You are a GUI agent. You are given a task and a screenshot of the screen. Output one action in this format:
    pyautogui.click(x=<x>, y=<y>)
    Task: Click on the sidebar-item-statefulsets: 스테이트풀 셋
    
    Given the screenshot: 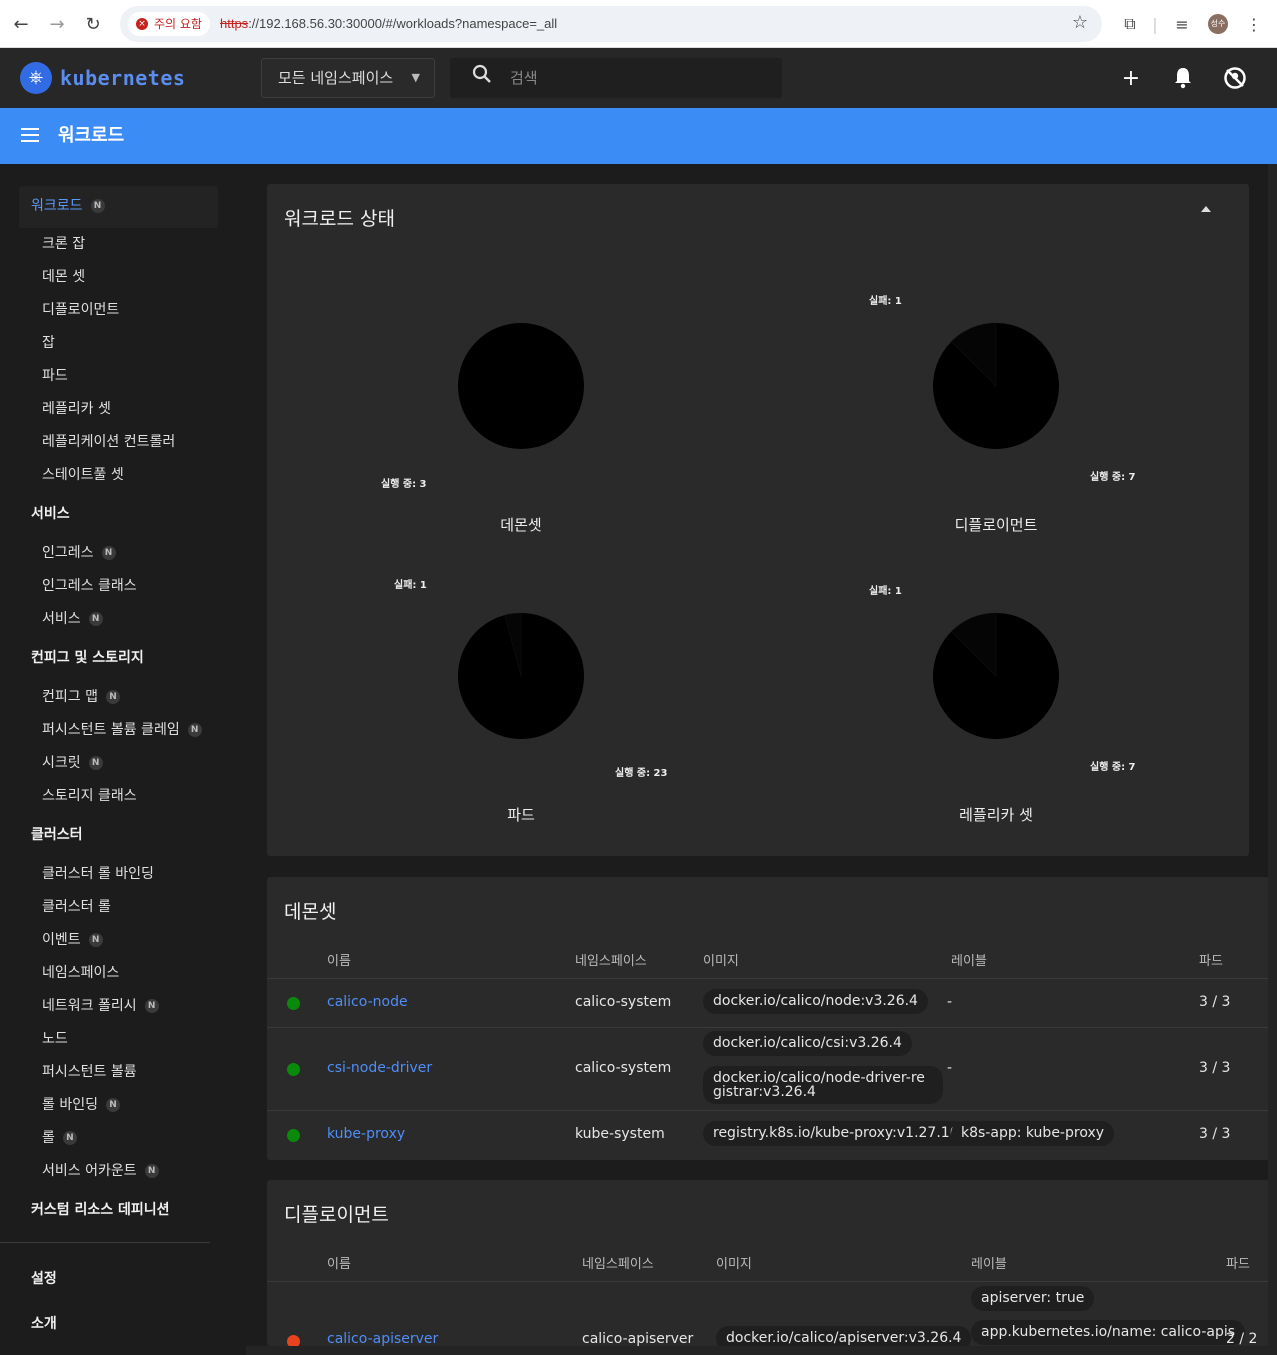 What is the action you would take?
    pyautogui.click(x=83, y=475)
    